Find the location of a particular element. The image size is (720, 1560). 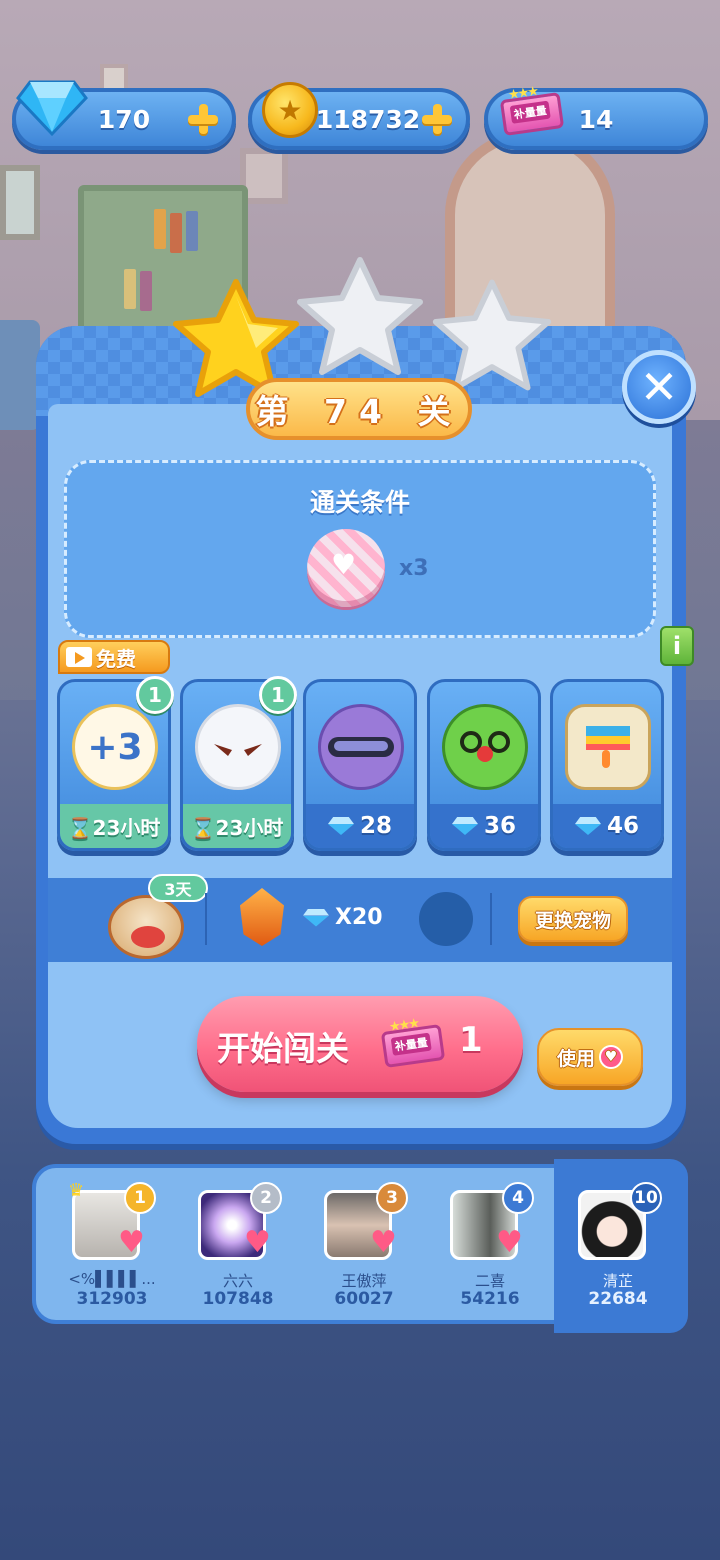

rank-badge: 1 is located at coordinates (140, 1198).